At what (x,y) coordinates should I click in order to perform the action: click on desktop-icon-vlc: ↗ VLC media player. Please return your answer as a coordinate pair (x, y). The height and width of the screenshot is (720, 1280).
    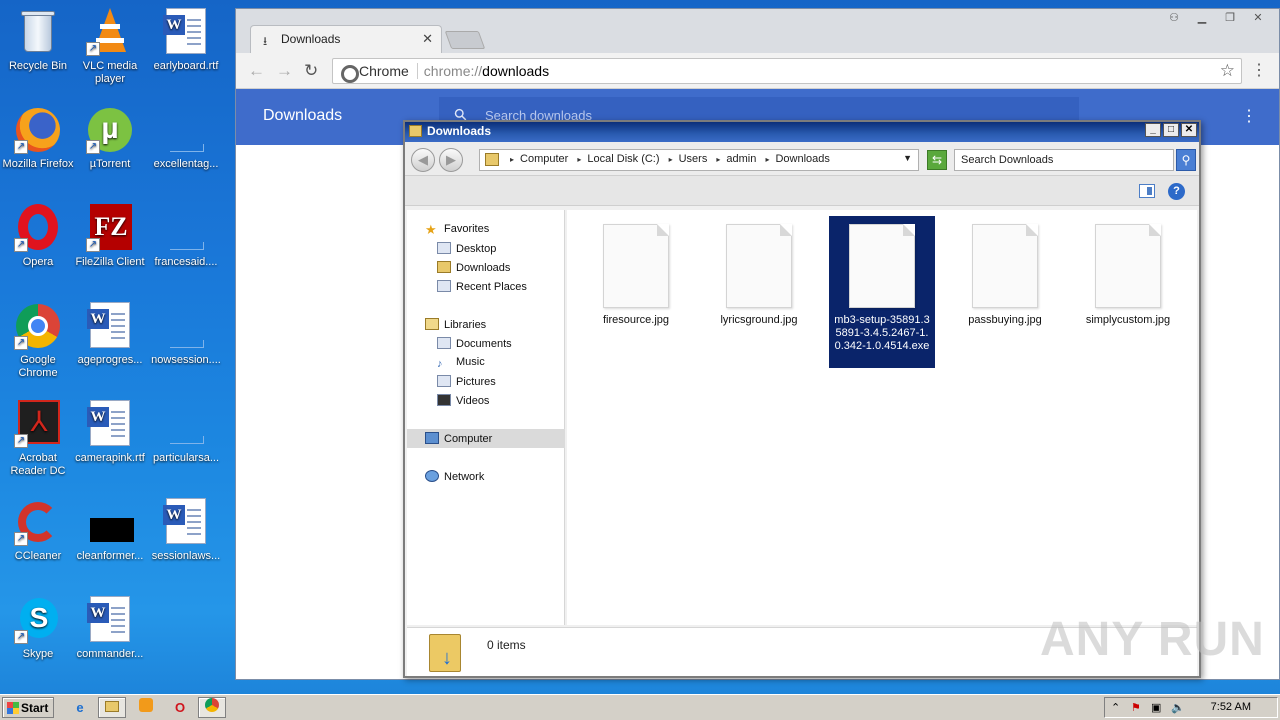
    Looking at the image, I should click on (110, 47).